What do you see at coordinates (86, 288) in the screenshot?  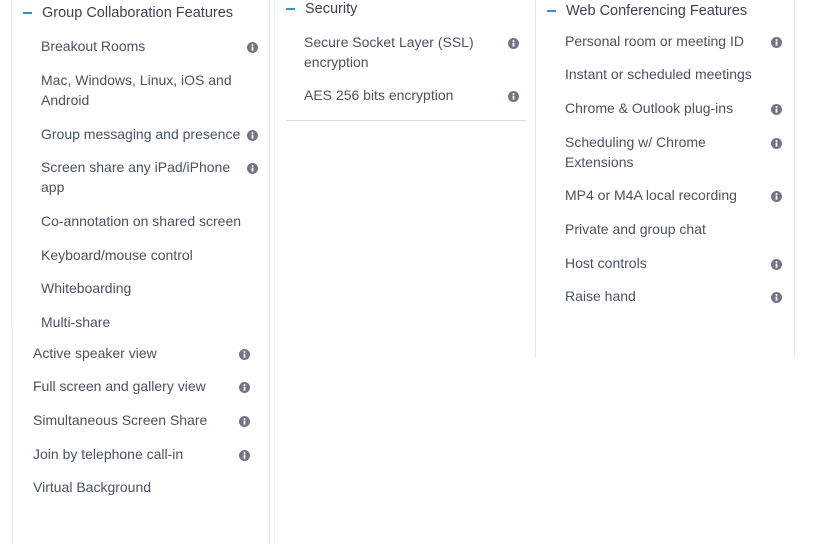 I see `feature-item: Whiteboarding` at bounding box center [86, 288].